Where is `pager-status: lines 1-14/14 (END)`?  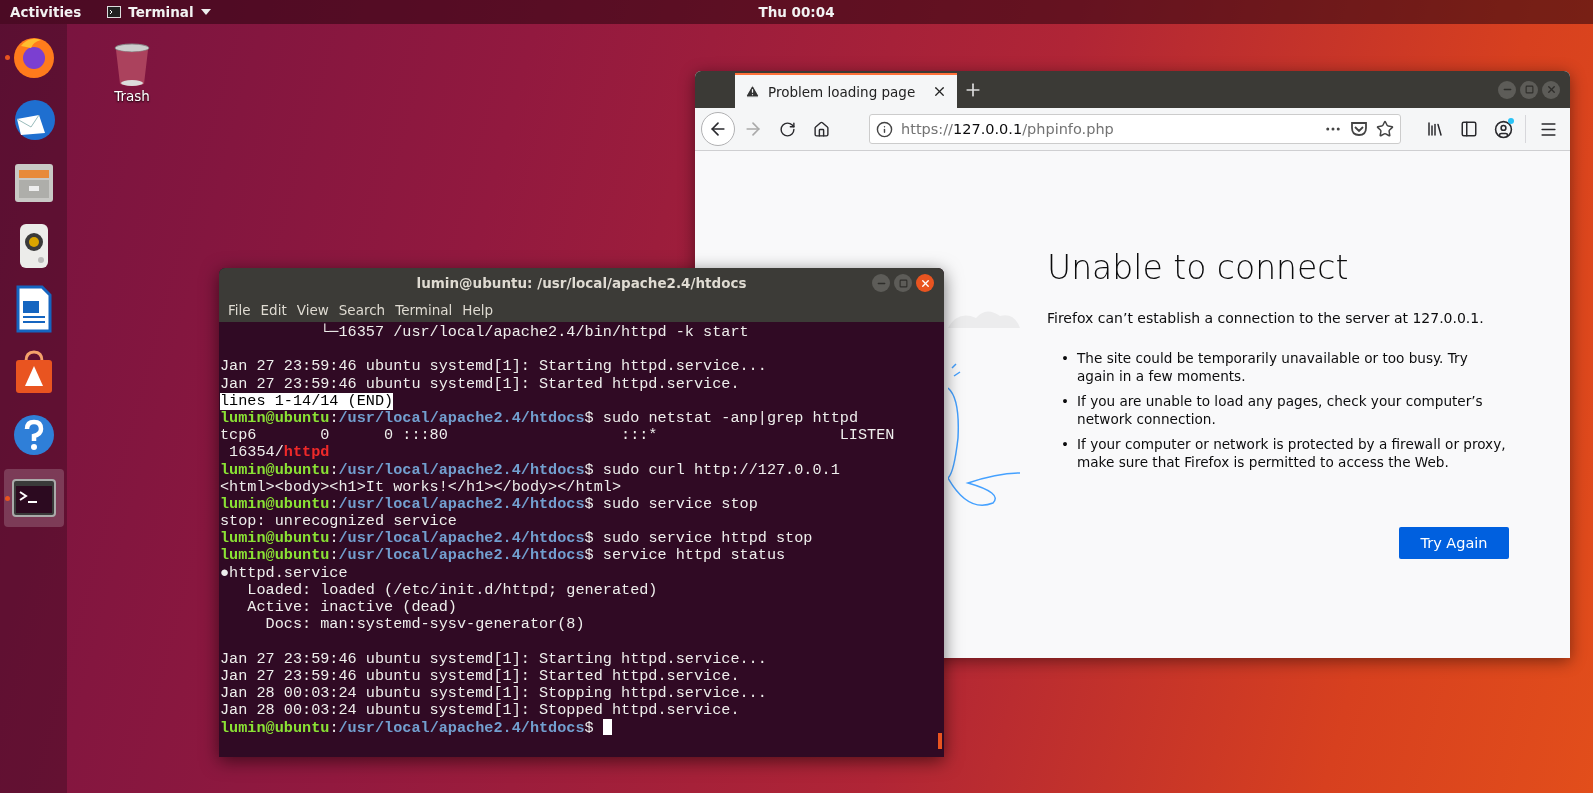 pager-status: lines 1-14/14 (END) is located at coordinates (307, 401).